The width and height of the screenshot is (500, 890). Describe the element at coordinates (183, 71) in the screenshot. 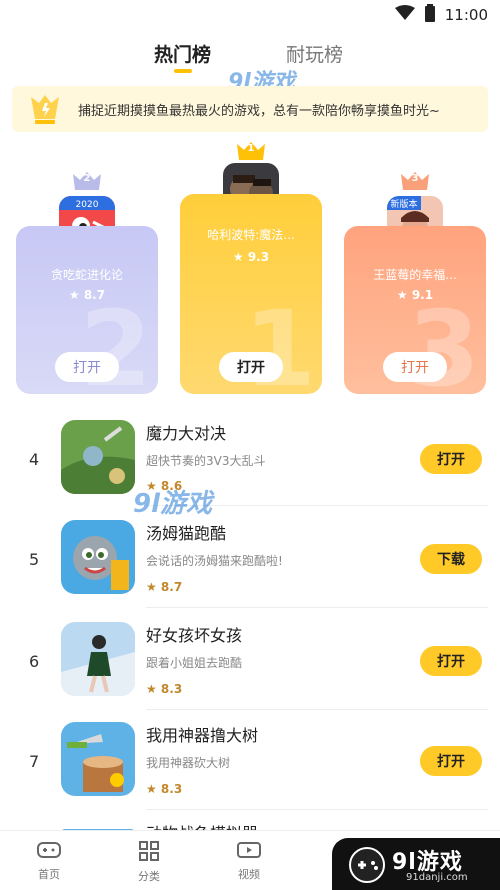

I see `tab-indicator` at that location.